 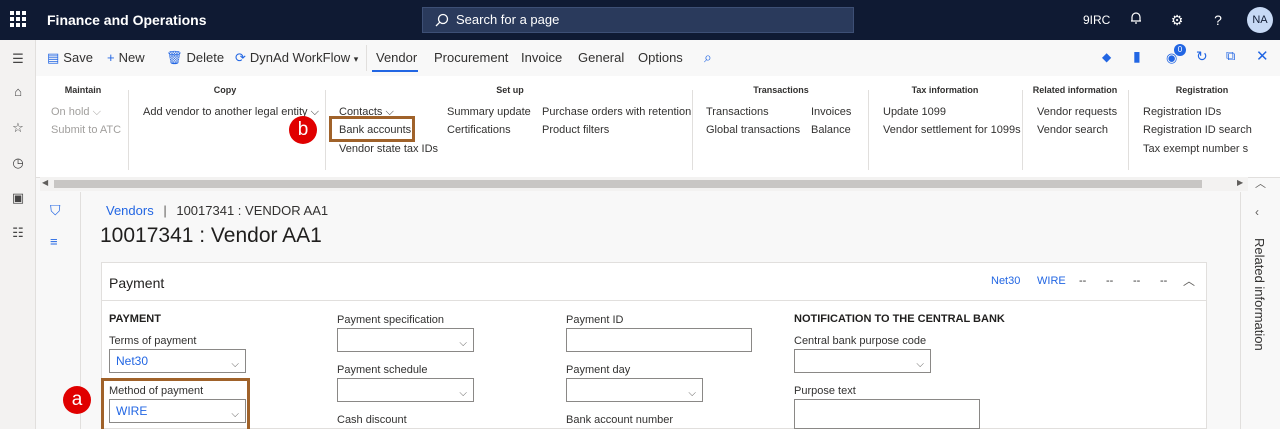 I want to click on submit-to-atc-button: Submit to ATC, so click(x=86, y=130).